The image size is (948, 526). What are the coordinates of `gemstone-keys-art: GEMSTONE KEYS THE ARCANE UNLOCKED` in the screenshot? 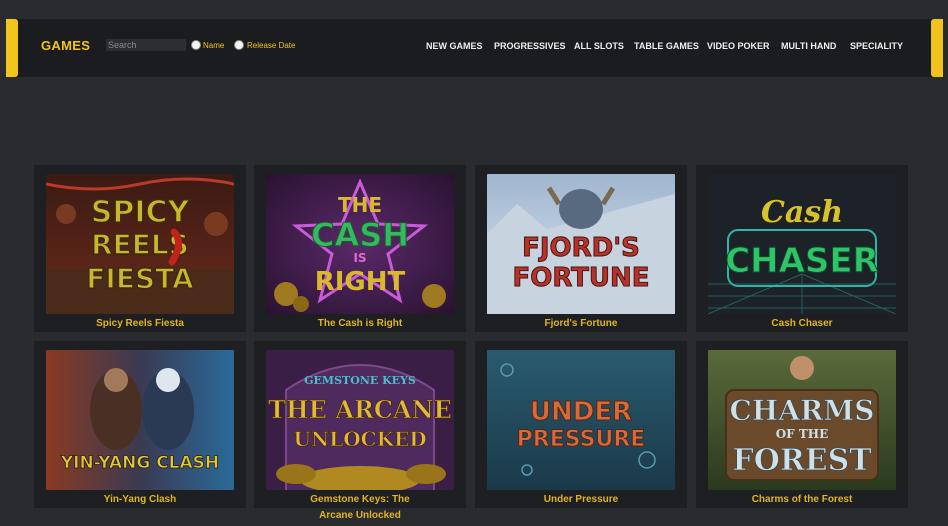 It's located at (360, 420).